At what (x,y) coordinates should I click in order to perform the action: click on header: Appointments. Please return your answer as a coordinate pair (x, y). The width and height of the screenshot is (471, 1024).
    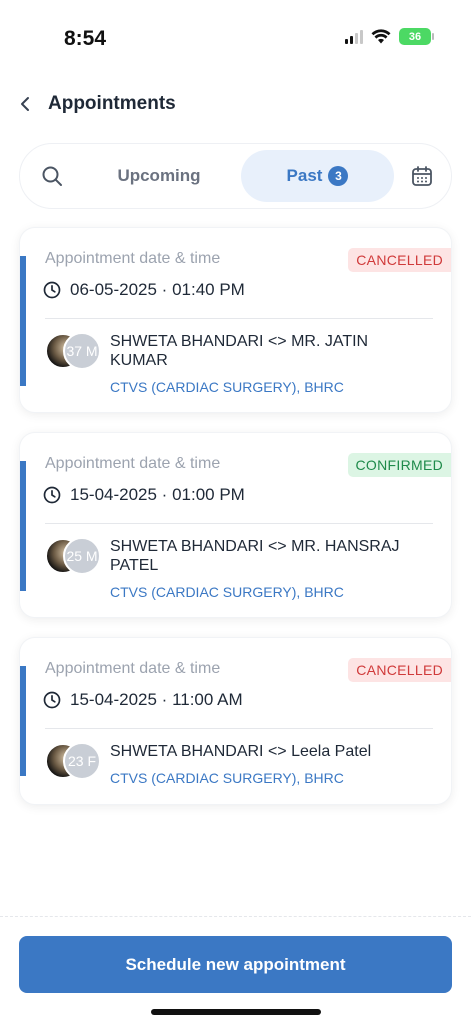
    Looking at the image, I should click on (96, 104).